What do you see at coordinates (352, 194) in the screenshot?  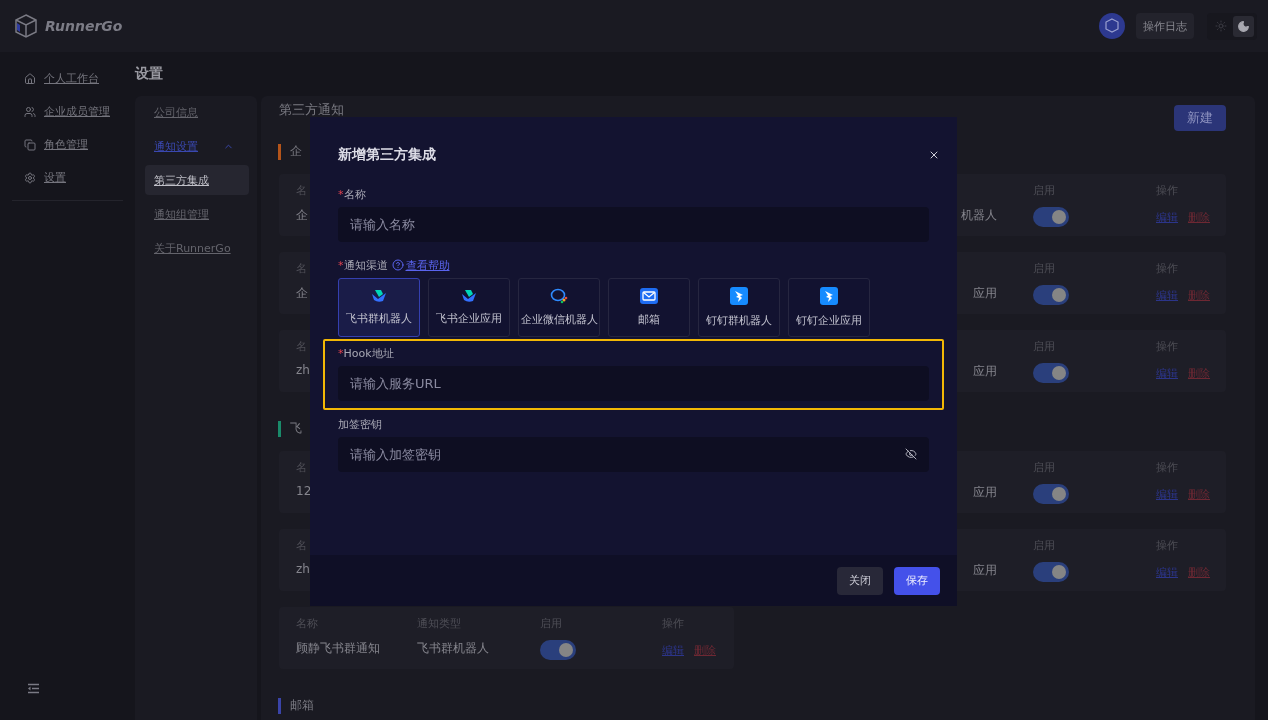 I see `field-label: *名称` at bounding box center [352, 194].